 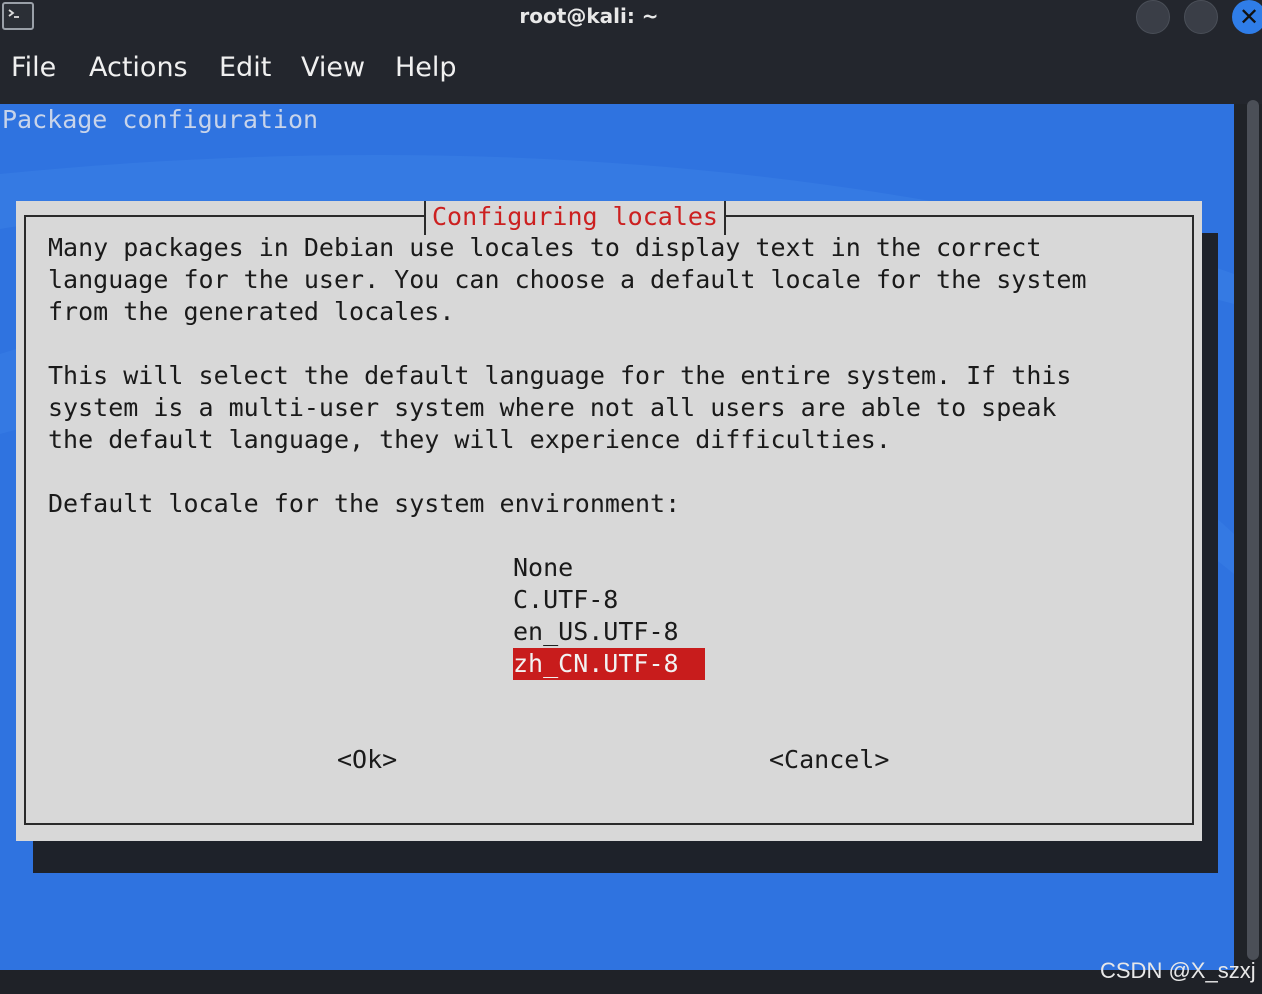 What do you see at coordinates (160, 119) in the screenshot?
I see `package-config-header: Package configuration` at bounding box center [160, 119].